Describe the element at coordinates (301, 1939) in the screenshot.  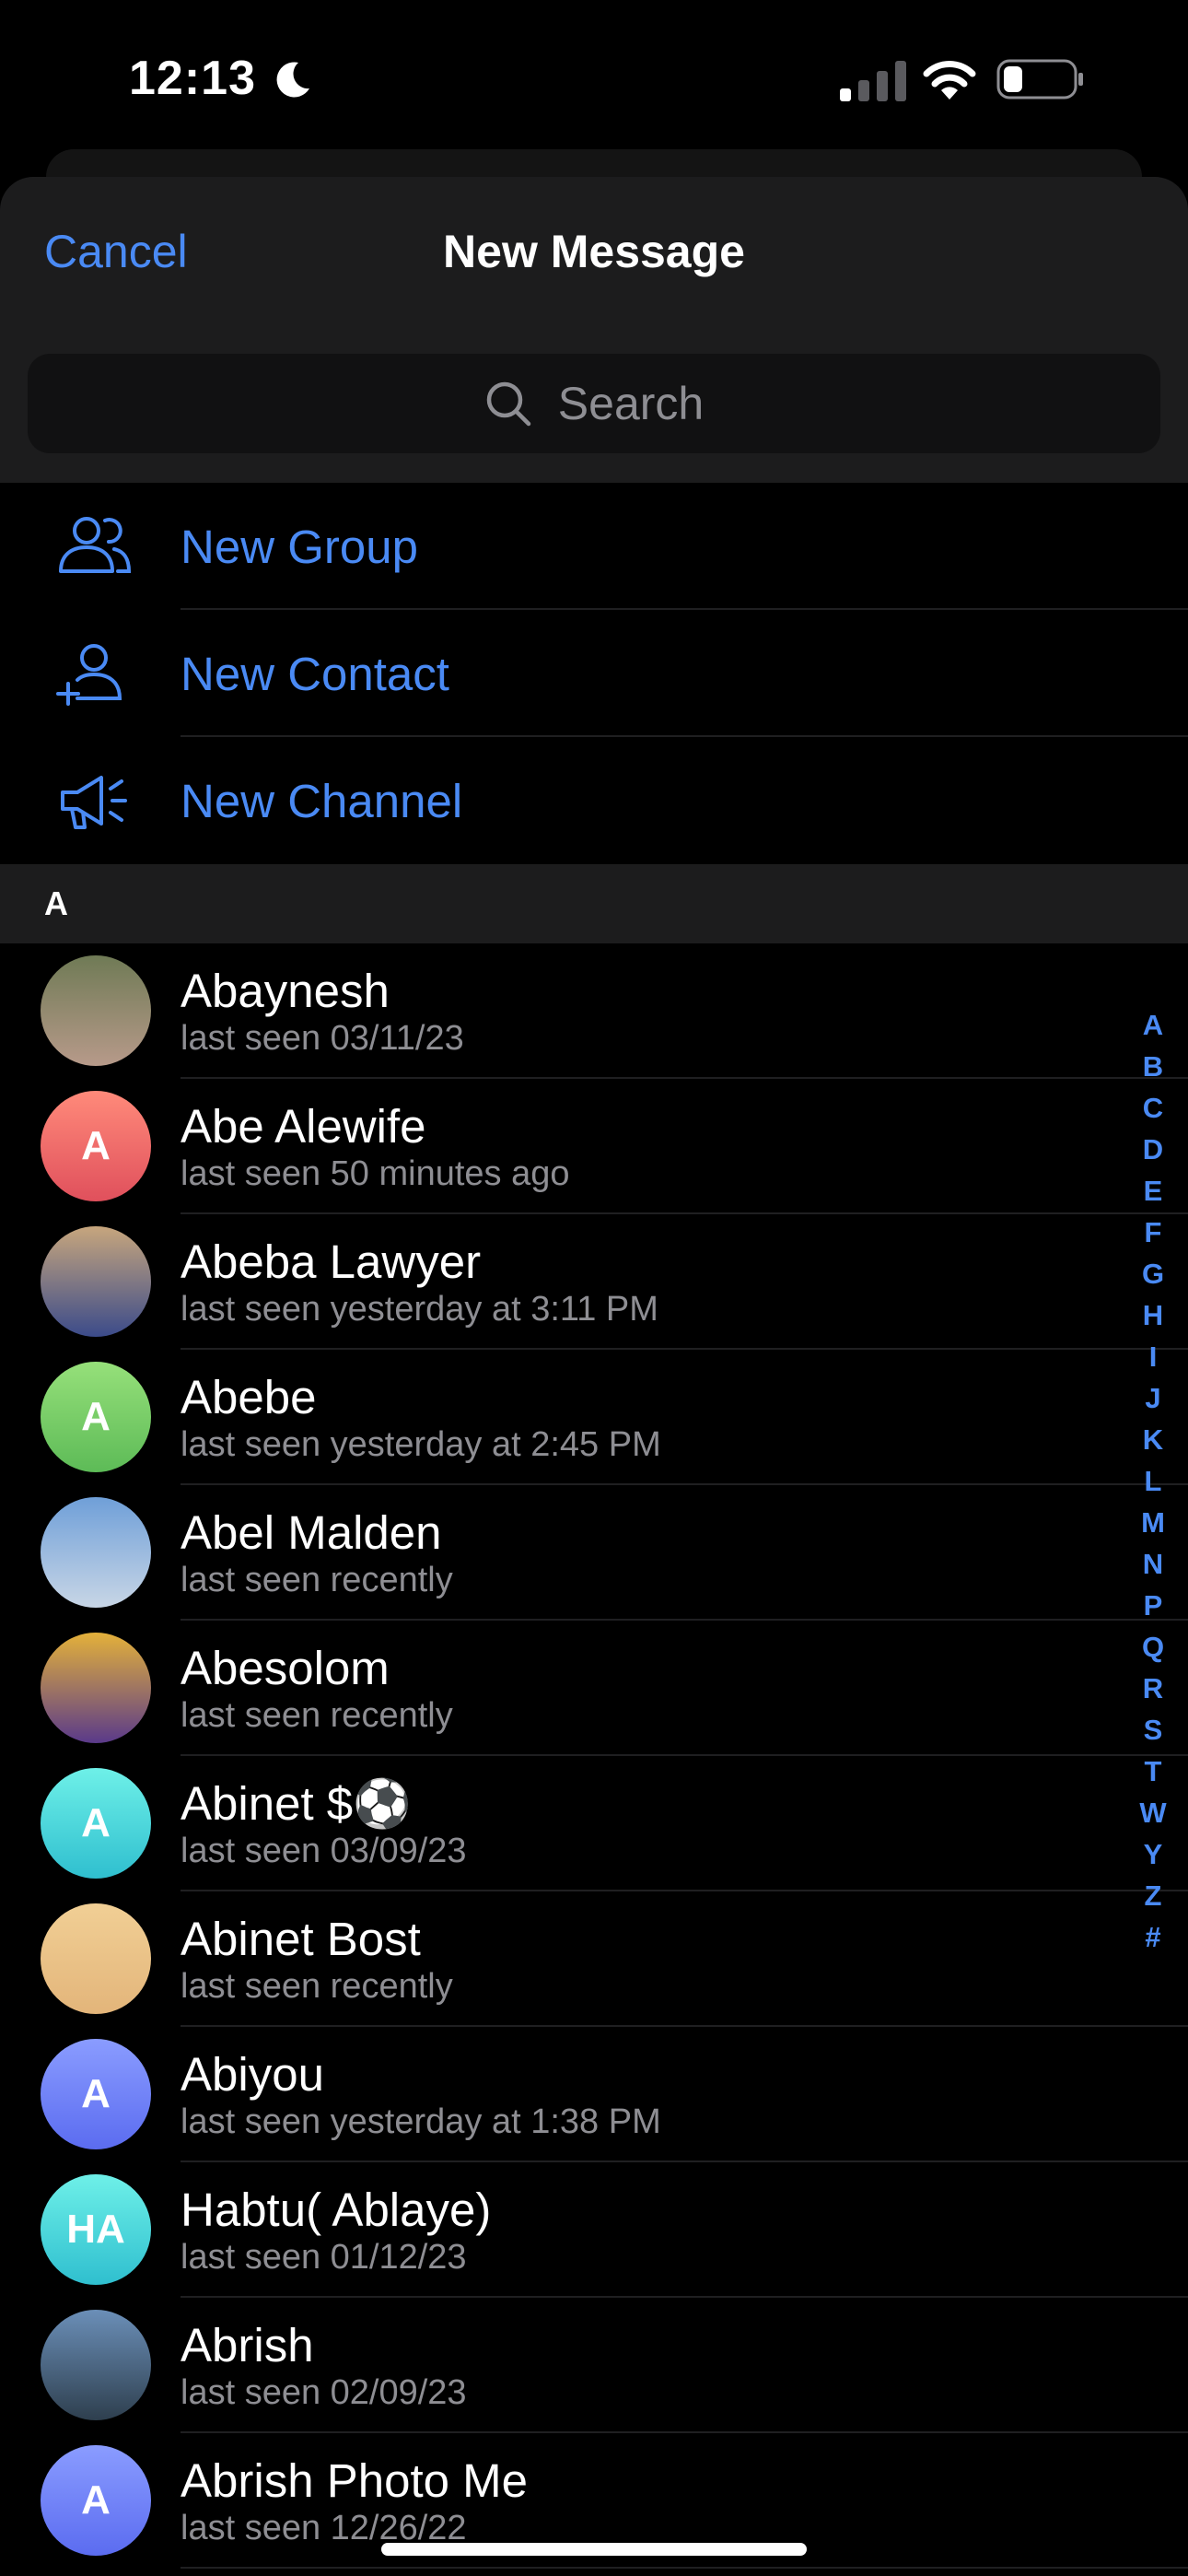
I see `contact-name: Abinet Bost` at that location.